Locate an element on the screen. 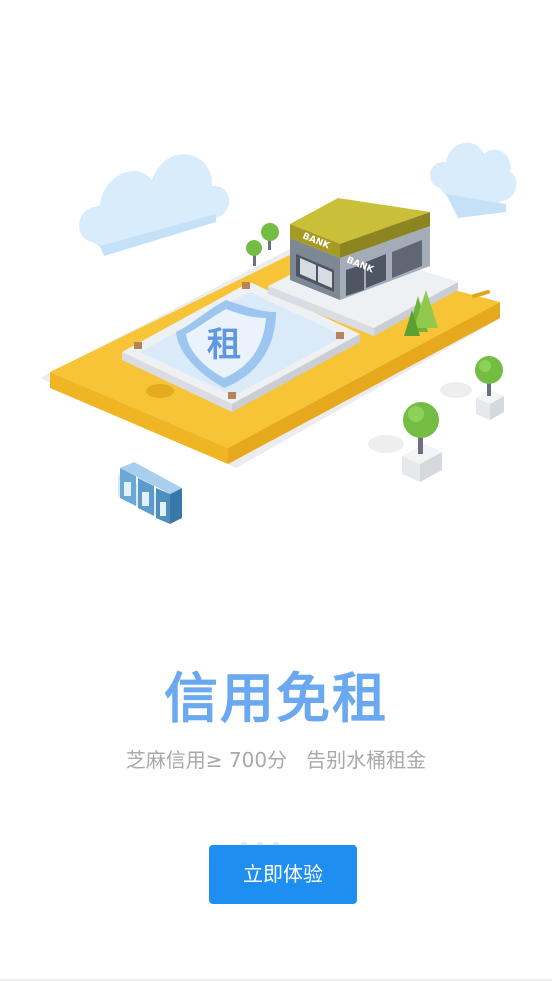 This screenshot has width=552, height=981. page-subtitle: 芝麻信用≥ 700分 告别水桶租金 is located at coordinates (276, 760).